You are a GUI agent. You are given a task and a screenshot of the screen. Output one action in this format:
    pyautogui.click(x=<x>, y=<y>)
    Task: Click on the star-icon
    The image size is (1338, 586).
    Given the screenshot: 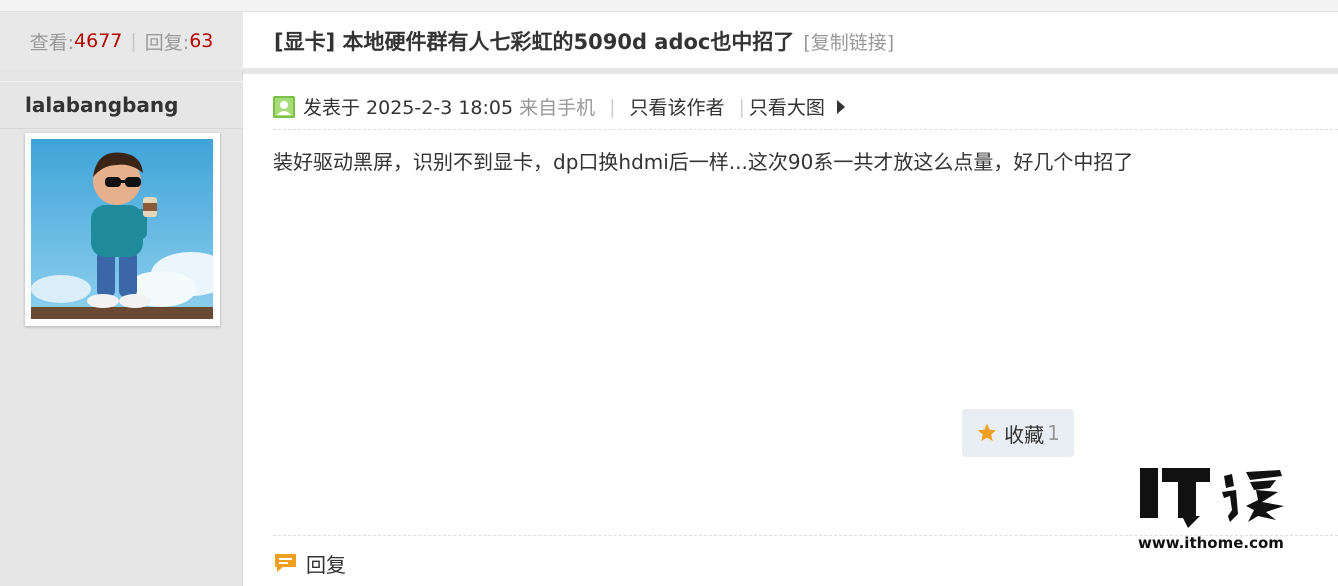 What is the action you would take?
    pyautogui.click(x=987, y=432)
    